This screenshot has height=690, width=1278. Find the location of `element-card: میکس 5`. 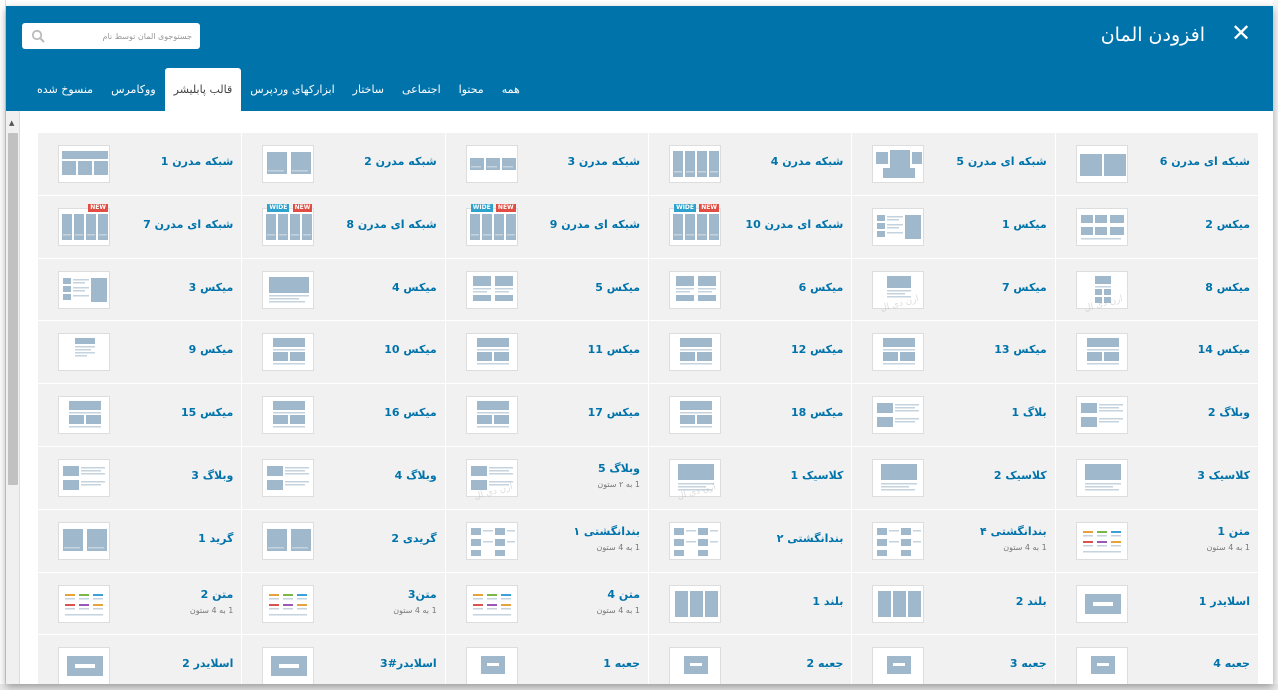

element-card: میکس 5 is located at coordinates (546, 290).